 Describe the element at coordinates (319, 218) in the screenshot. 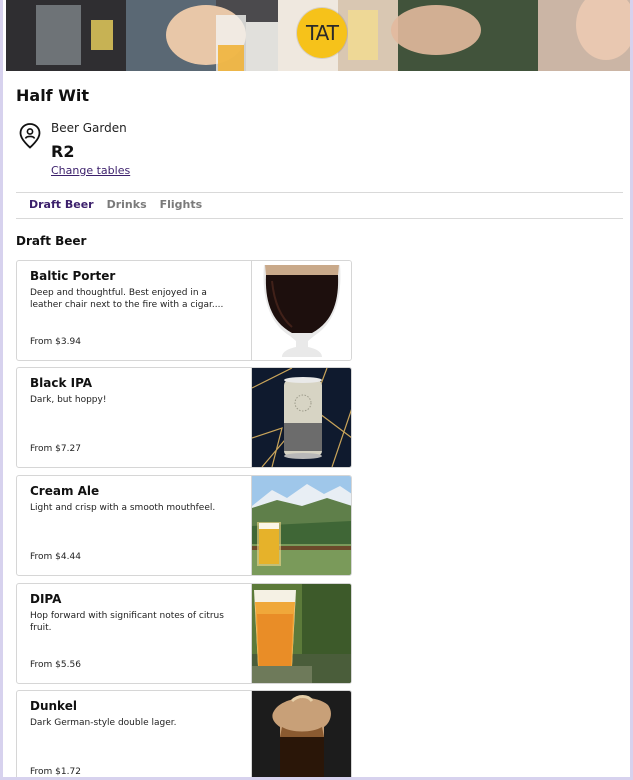

I see `divider-tabs` at that location.